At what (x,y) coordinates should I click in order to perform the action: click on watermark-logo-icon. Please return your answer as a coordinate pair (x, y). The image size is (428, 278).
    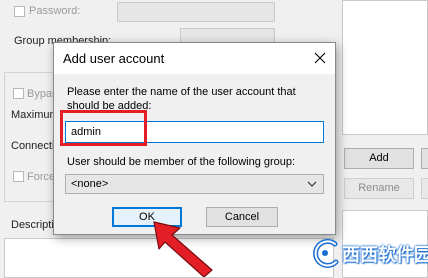
    Looking at the image, I should click on (326, 253).